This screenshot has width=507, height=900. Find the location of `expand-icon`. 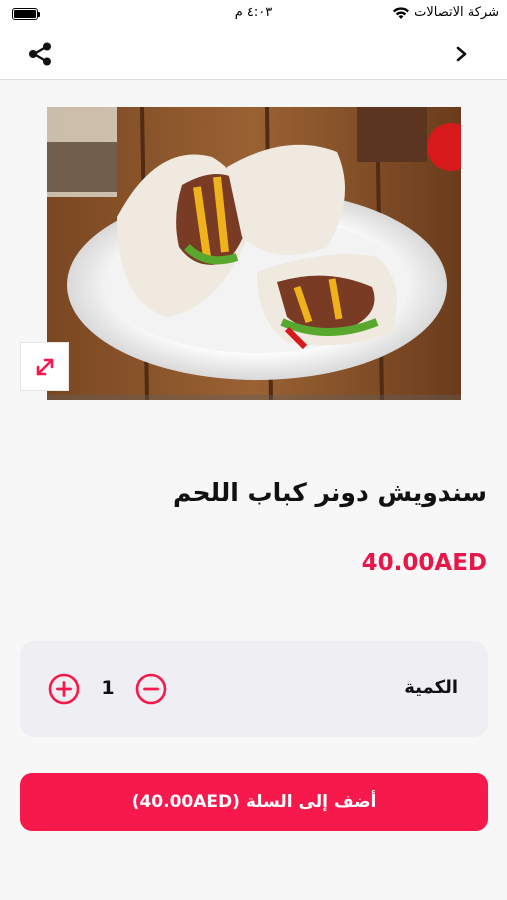

expand-icon is located at coordinates (44, 366).